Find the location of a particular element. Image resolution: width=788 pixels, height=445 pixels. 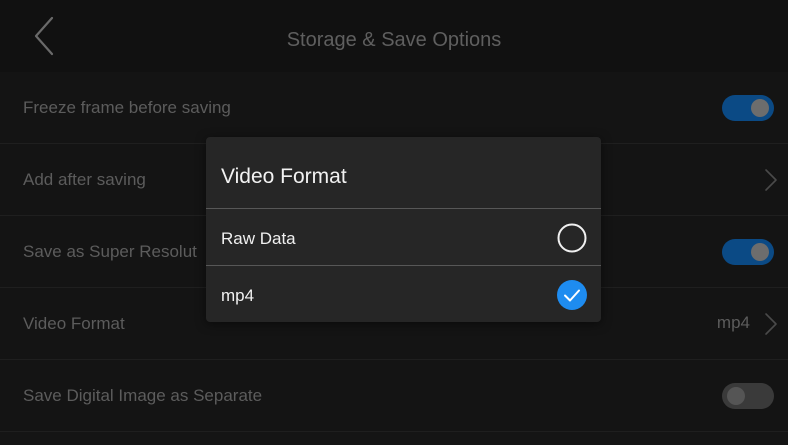

option-mp4: mp4 is located at coordinates (403, 294).